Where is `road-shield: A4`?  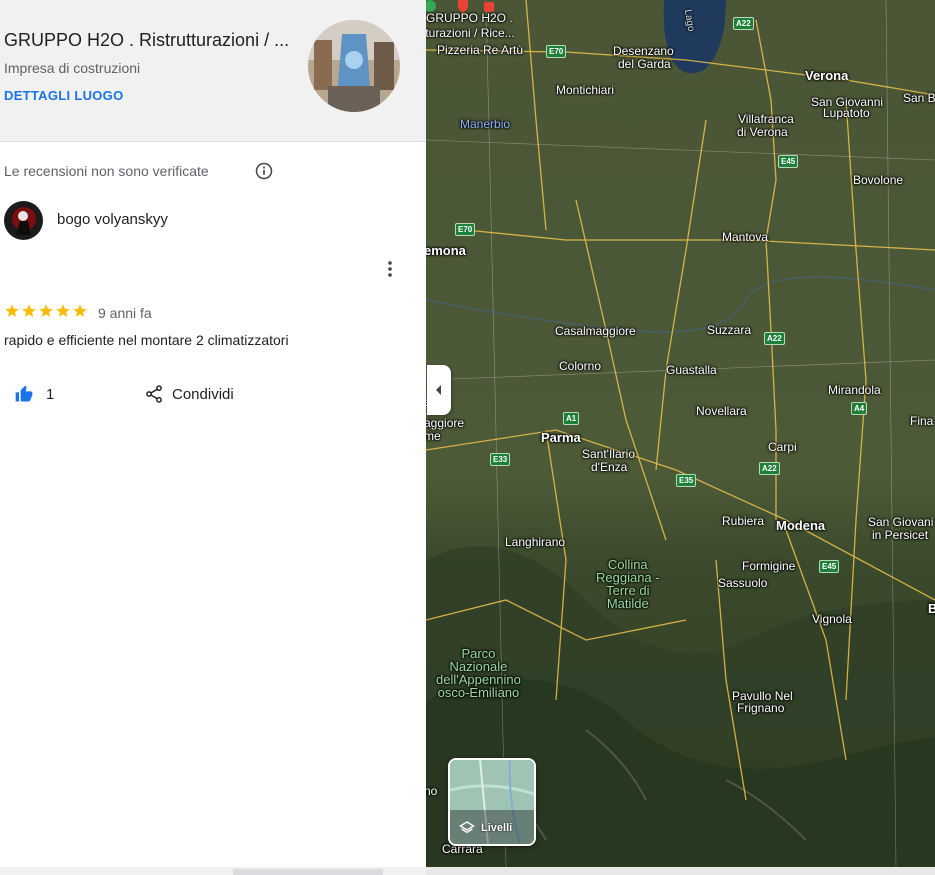 road-shield: A4 is located at coordinates (859, 408).